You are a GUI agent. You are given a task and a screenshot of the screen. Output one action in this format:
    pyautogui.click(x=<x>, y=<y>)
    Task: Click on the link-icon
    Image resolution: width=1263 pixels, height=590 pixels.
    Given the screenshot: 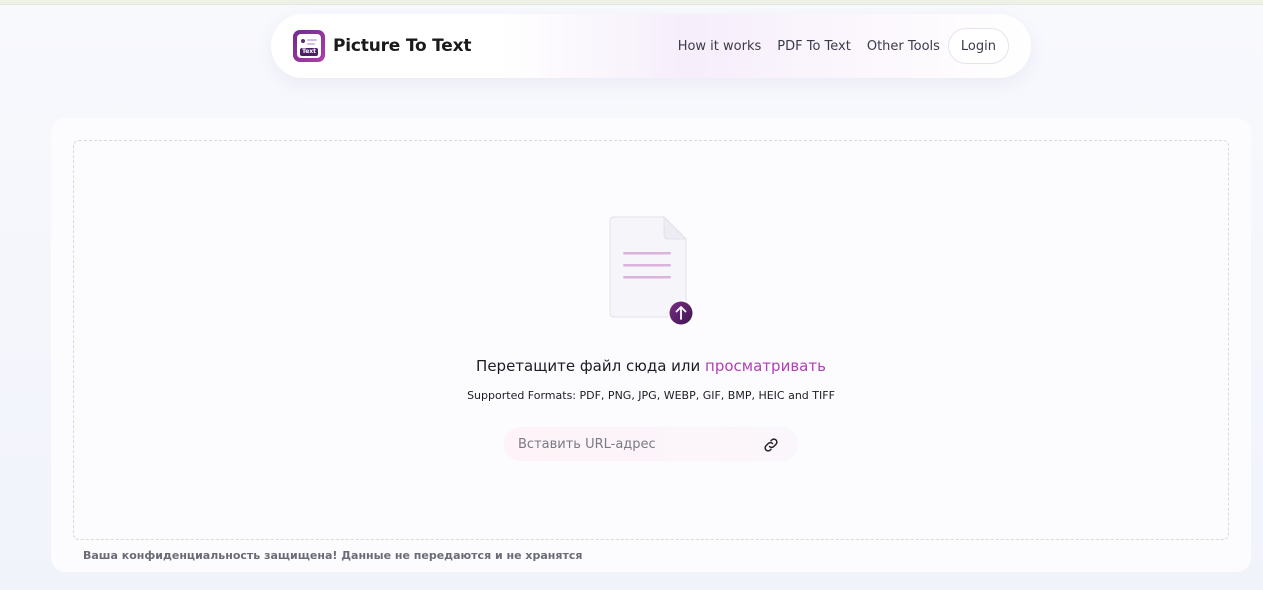 What is the action you would take?
    pyautogui.click(x=771, y=445)
    